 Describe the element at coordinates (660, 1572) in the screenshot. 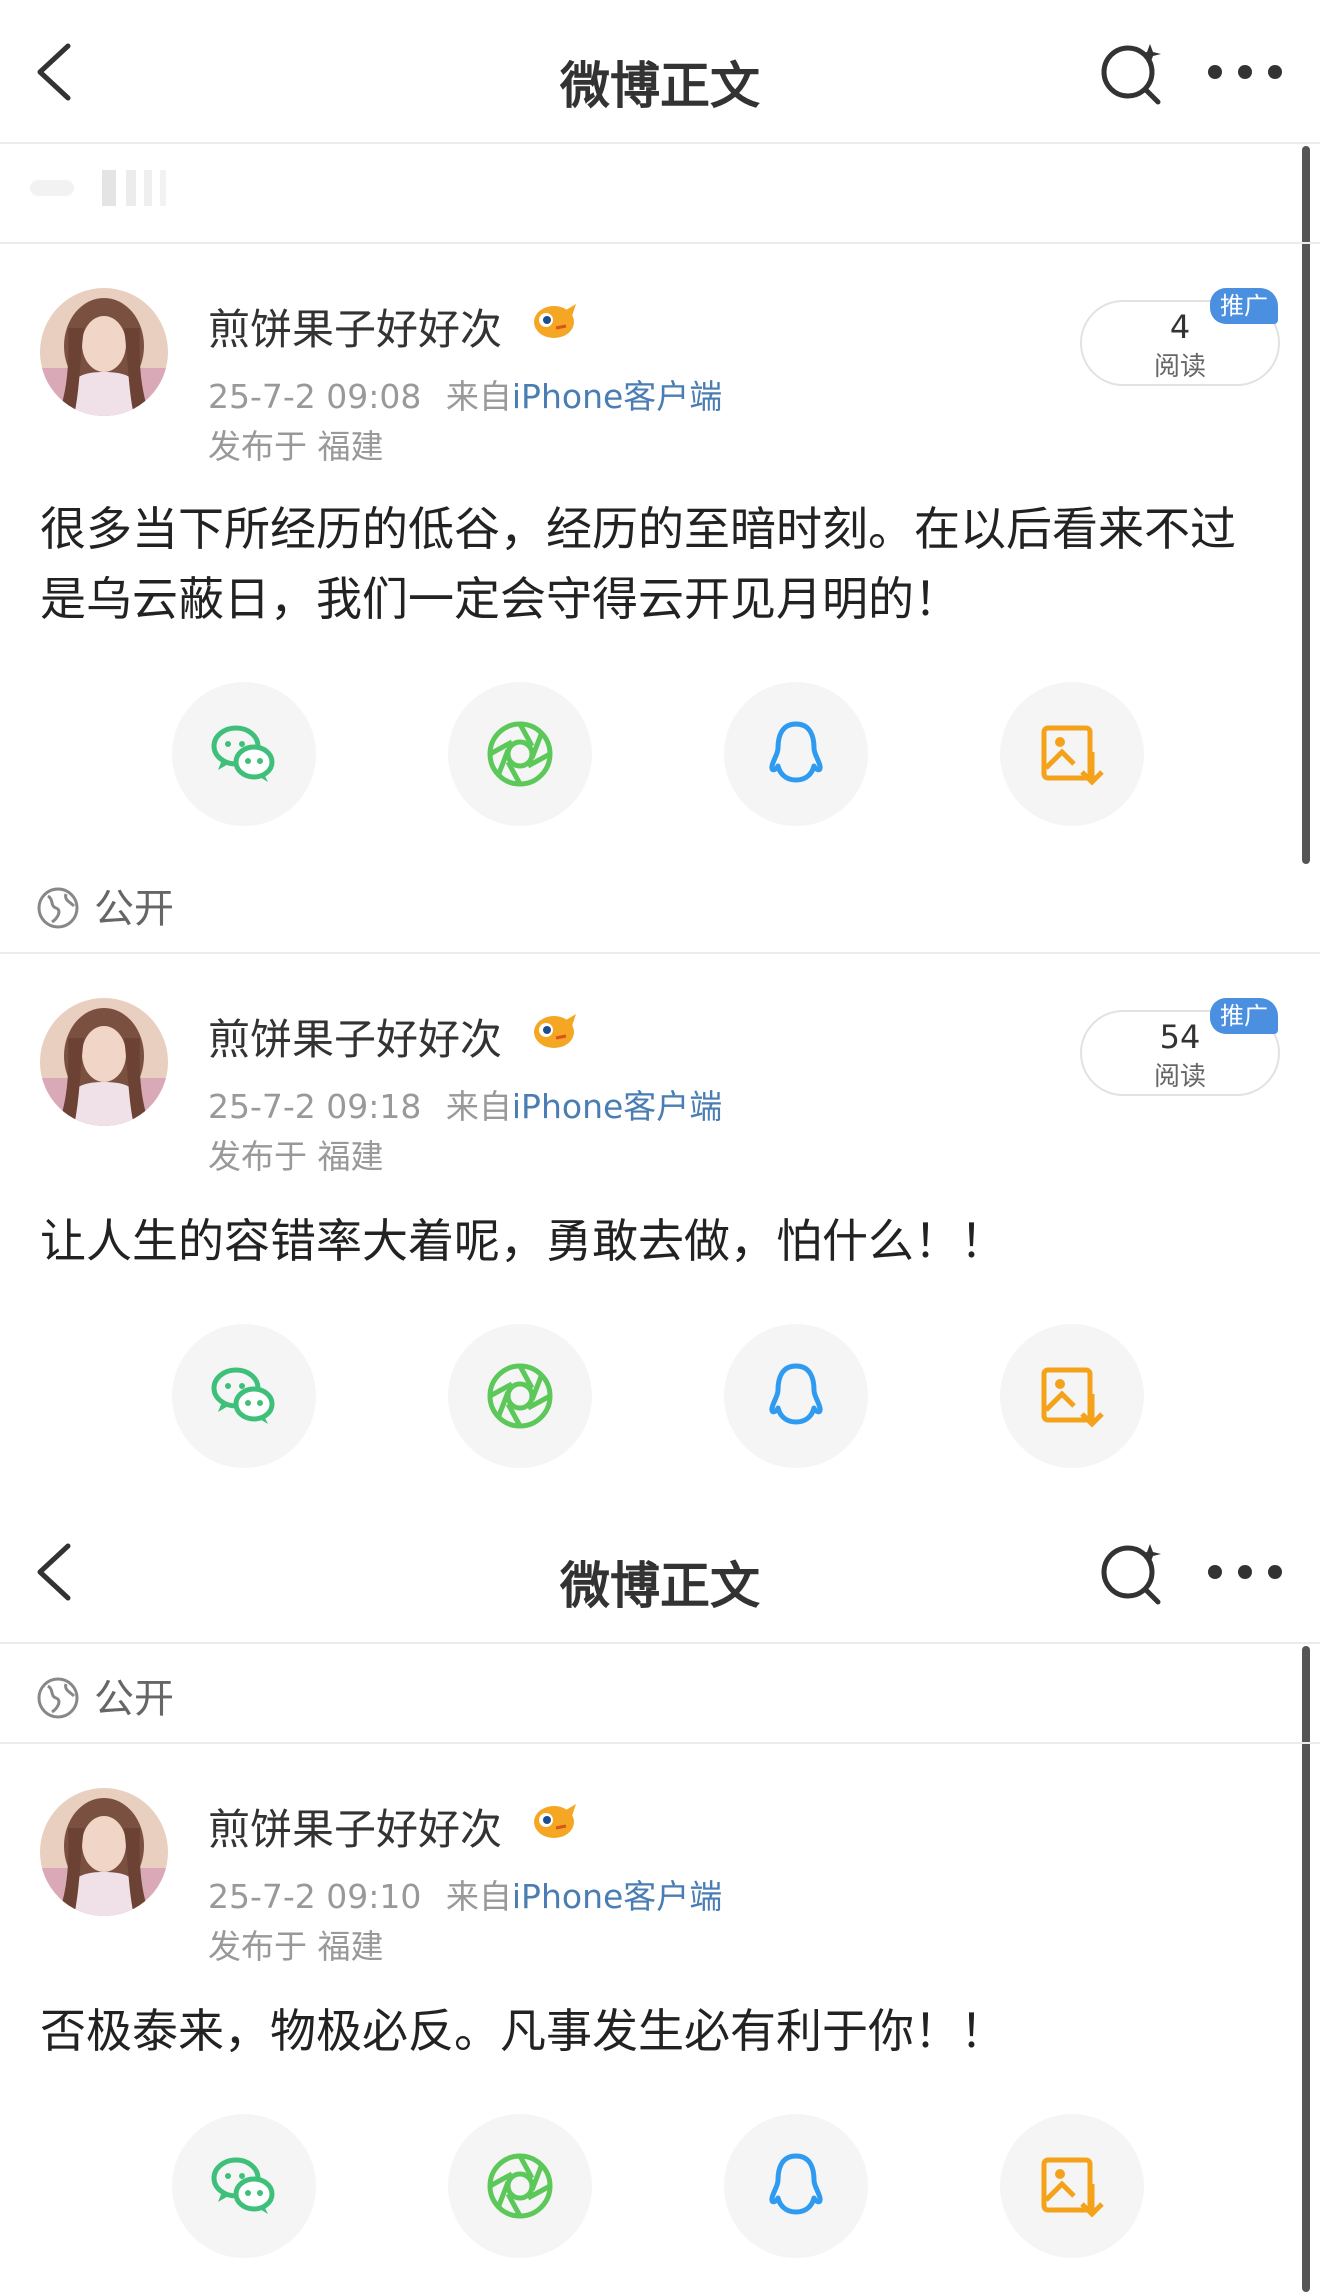

I see `top-navbar-secondary: 微博正文` at that location.